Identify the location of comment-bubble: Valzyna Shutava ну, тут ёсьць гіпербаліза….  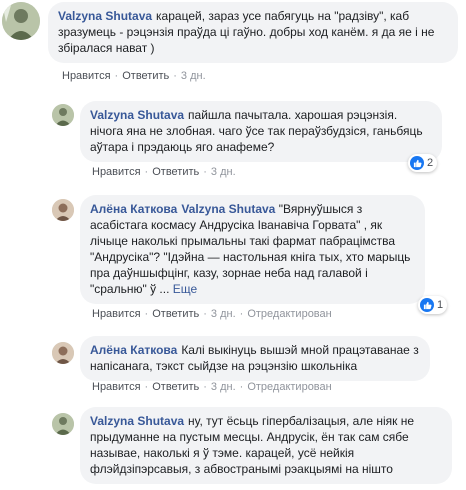
(266, 445).